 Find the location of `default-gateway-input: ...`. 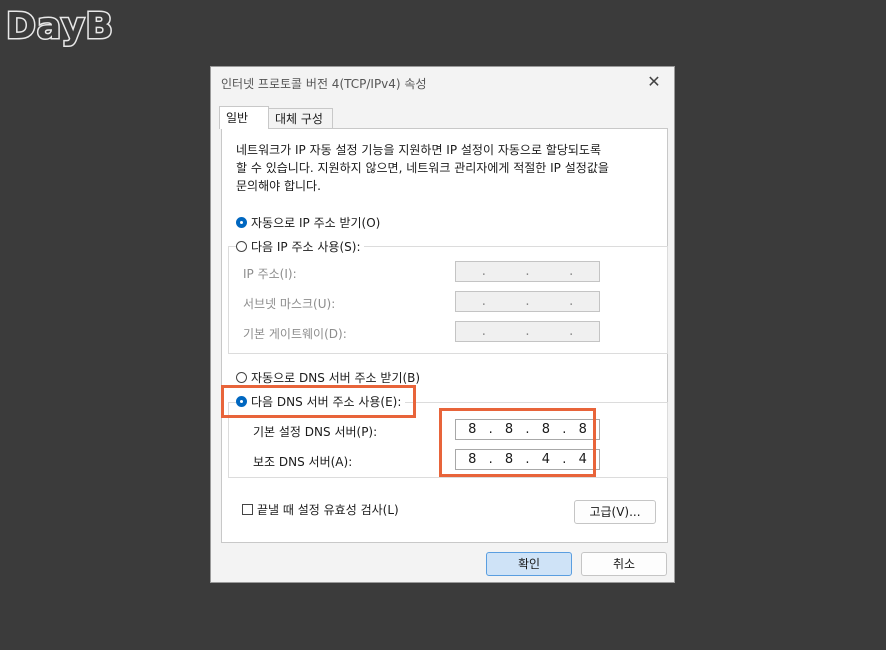

default-gateway-input: ... is located at coordinates (527, 331).